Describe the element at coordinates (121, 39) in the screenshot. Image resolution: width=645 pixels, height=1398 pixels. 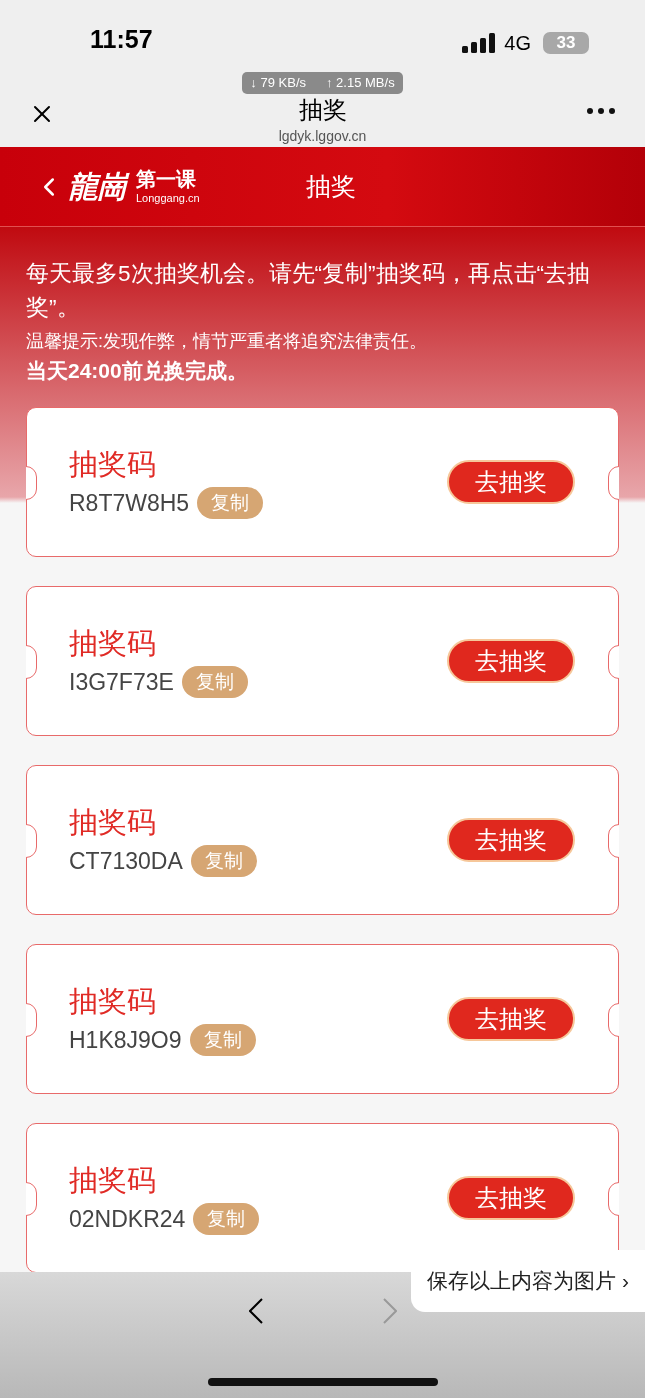
I see `status-time: 11:57` at that location.